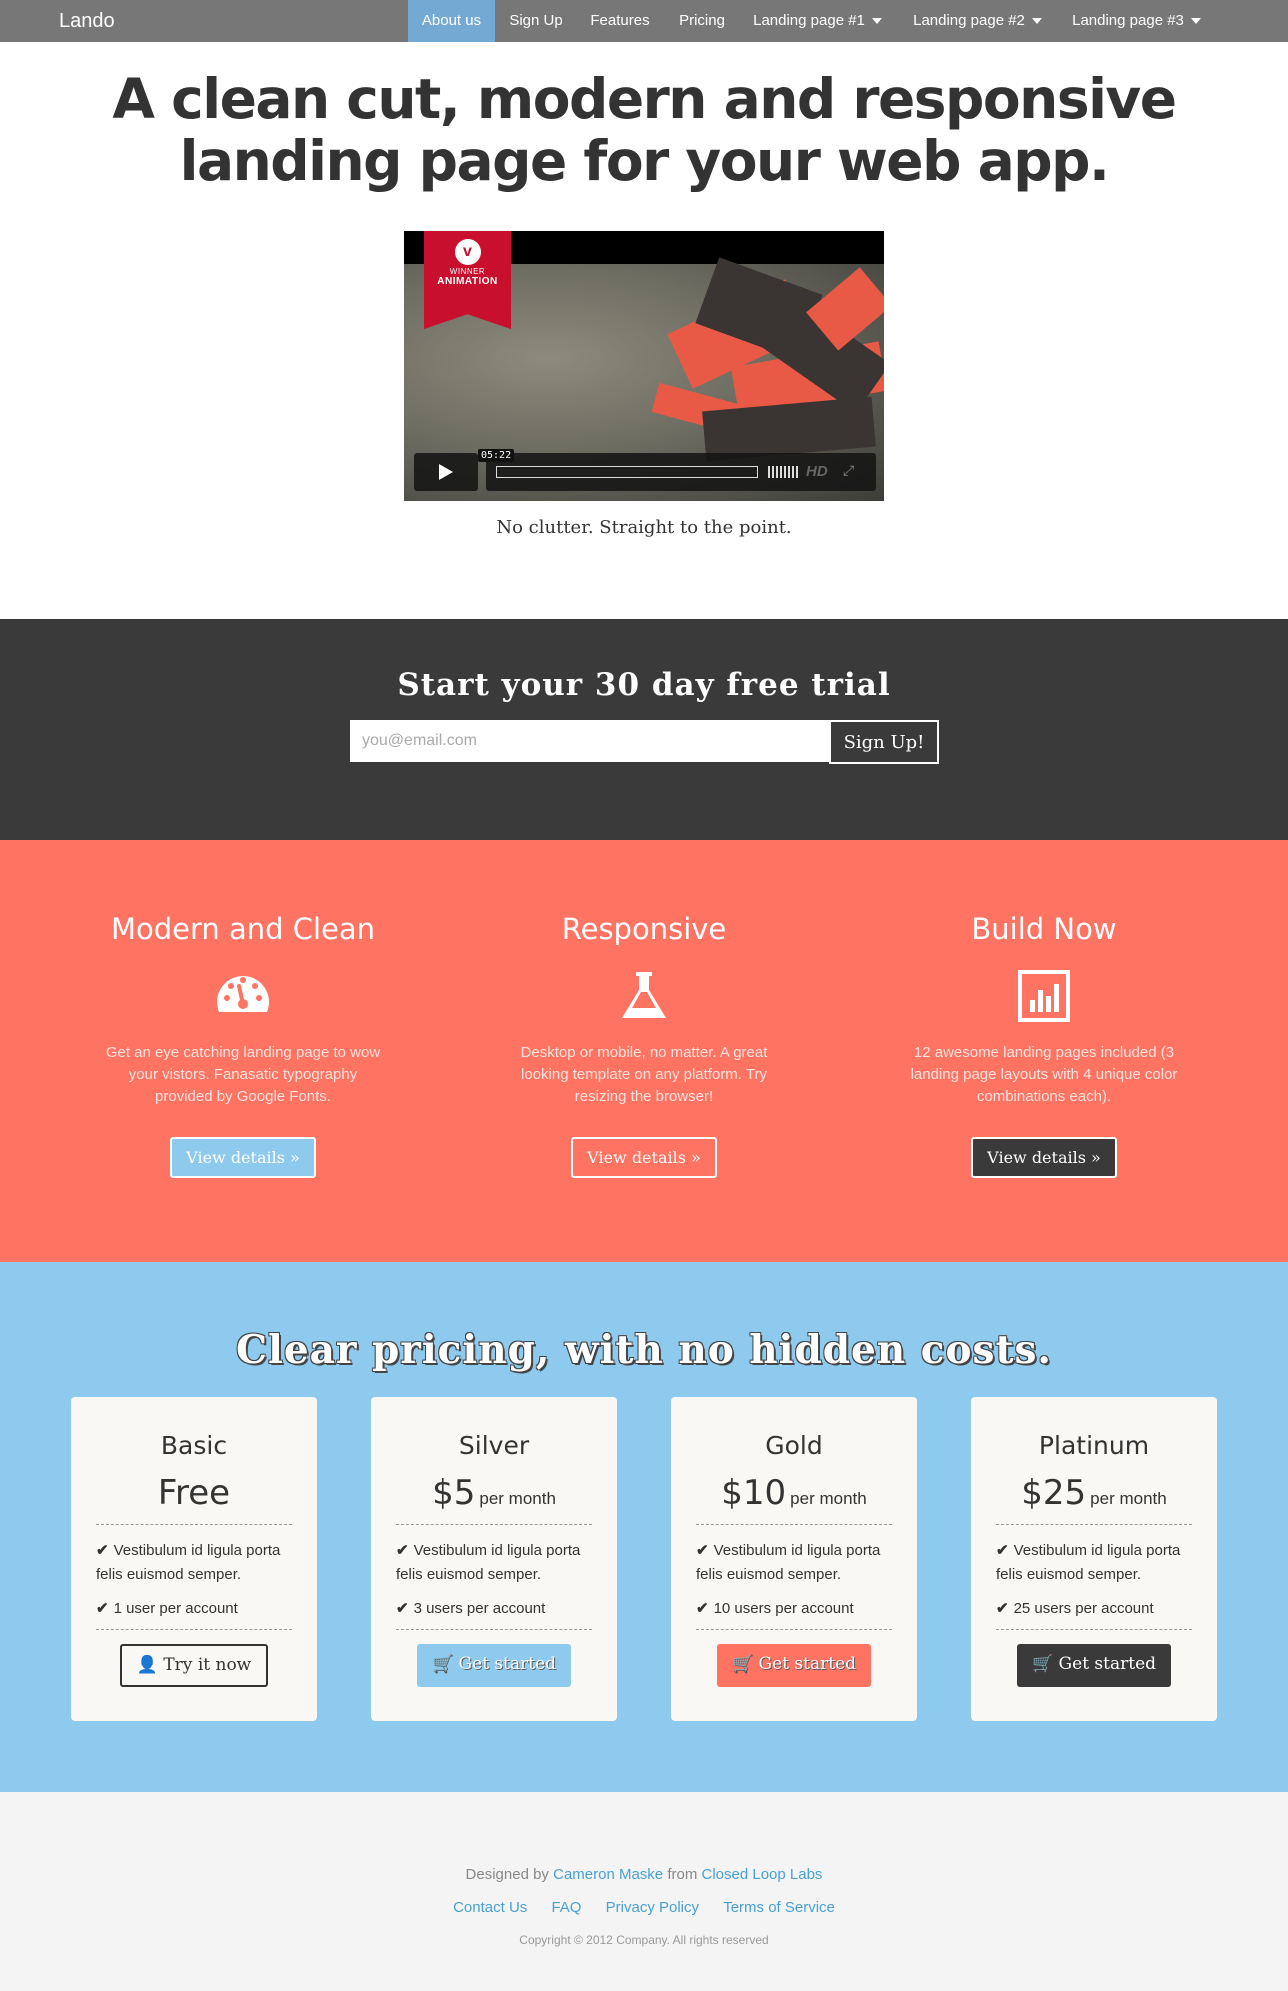  I want to click on video-player: v WINNER ANIMATION HD ⤢ 05:22, so click(644, 366).